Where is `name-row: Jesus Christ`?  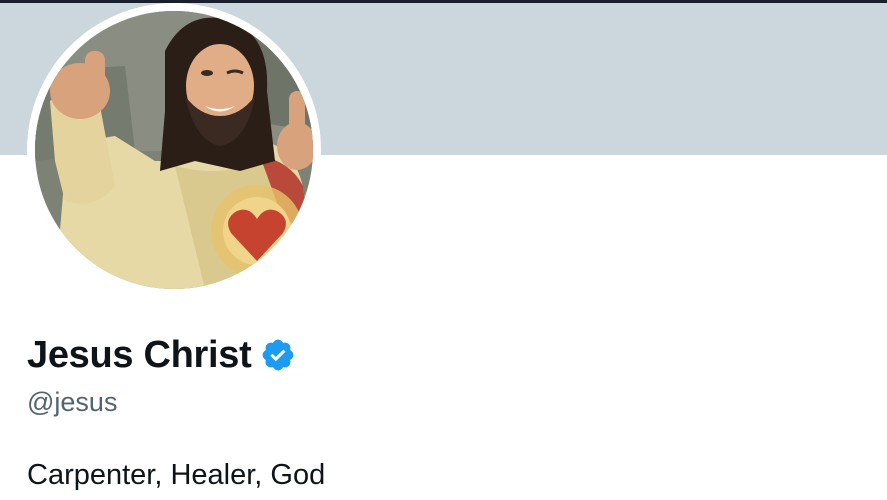 name-row: Jesus Christ is located at coordinates (161, 355).